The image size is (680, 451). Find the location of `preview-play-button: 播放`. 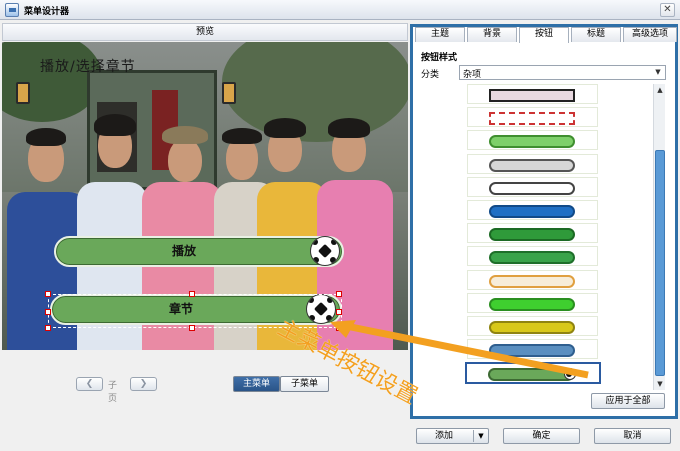

preview-play-button: 播放 is located at coordinates (199, 251).